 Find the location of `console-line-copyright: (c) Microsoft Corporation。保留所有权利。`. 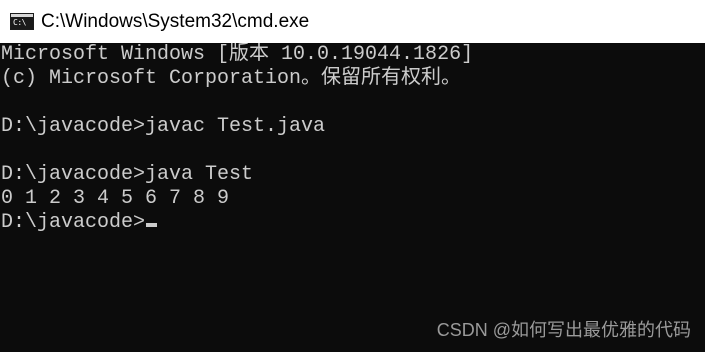

console-line-copyright: (c) Microsoft Corporation。保留所有权利。 is located at coordinates (231, 78).